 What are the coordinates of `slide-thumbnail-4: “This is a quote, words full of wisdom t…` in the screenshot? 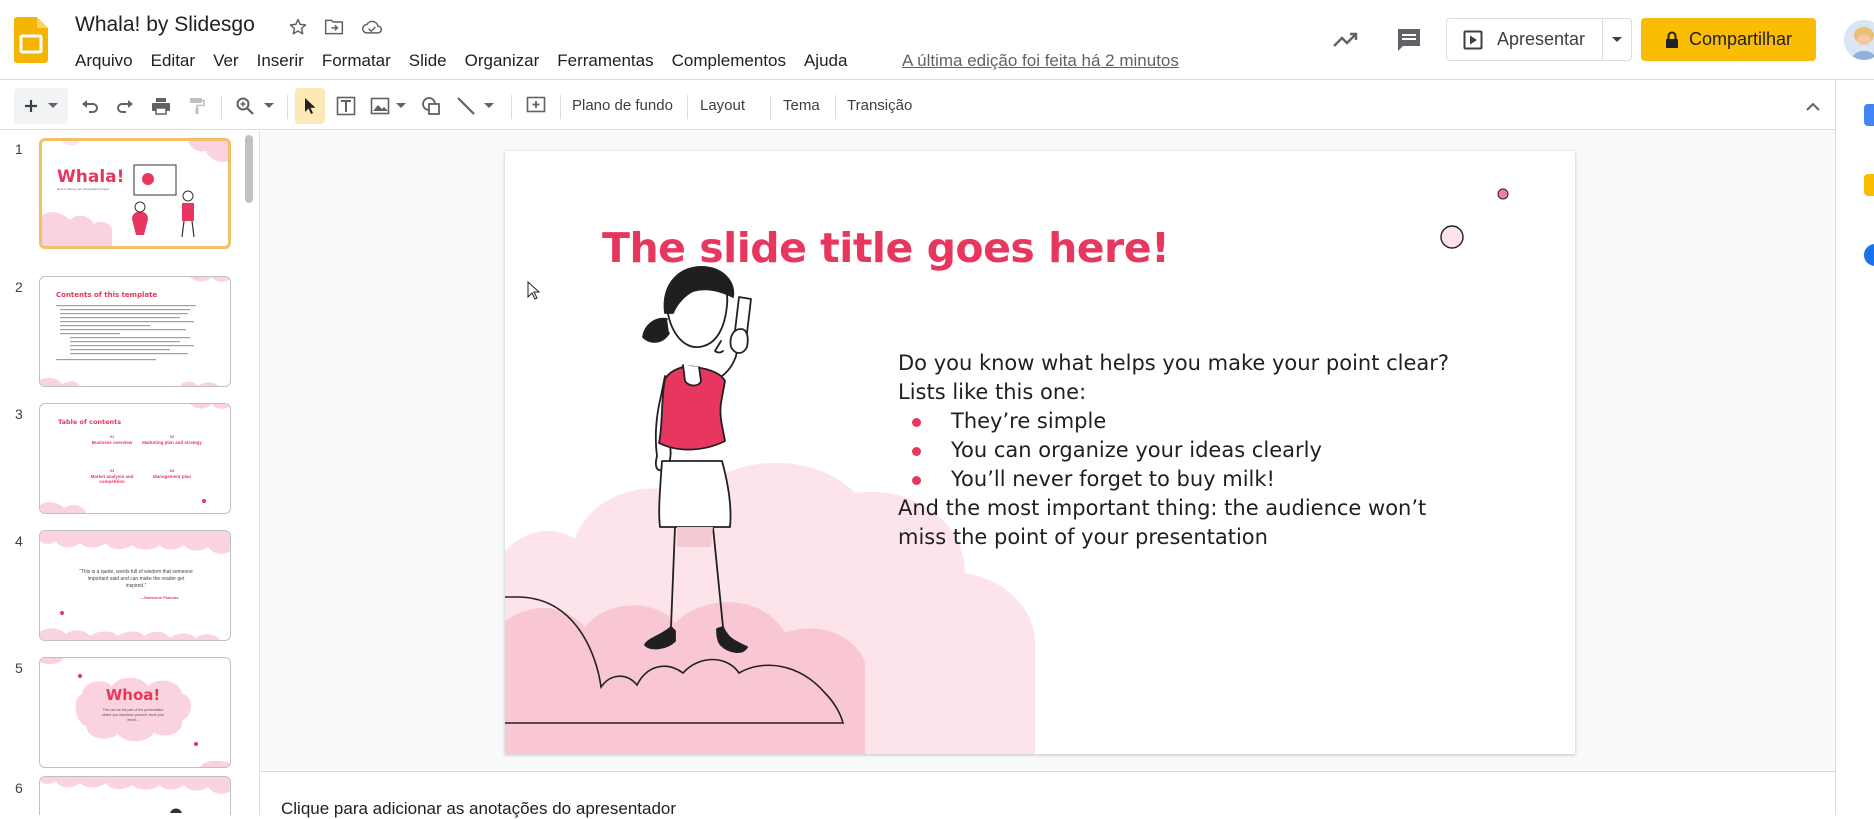 It's located at (135, 585).